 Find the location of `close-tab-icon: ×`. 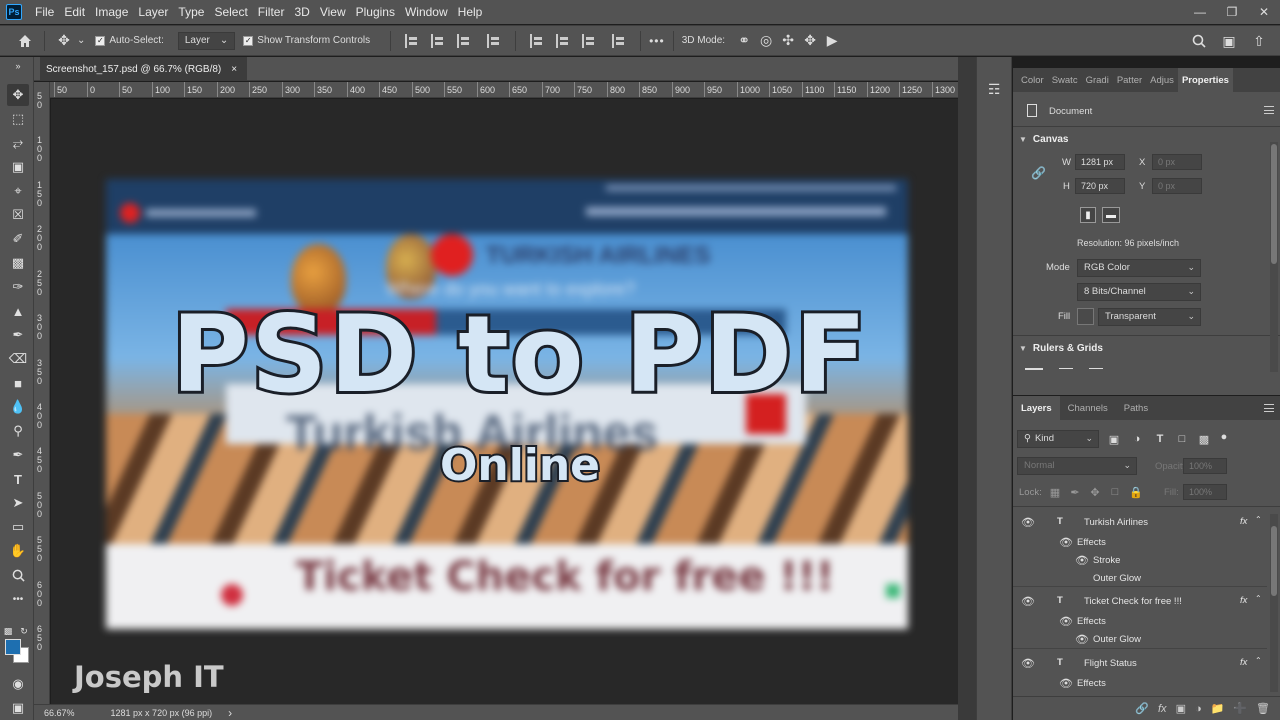

close-tab-icon: × is located at coordinates (234, 69).